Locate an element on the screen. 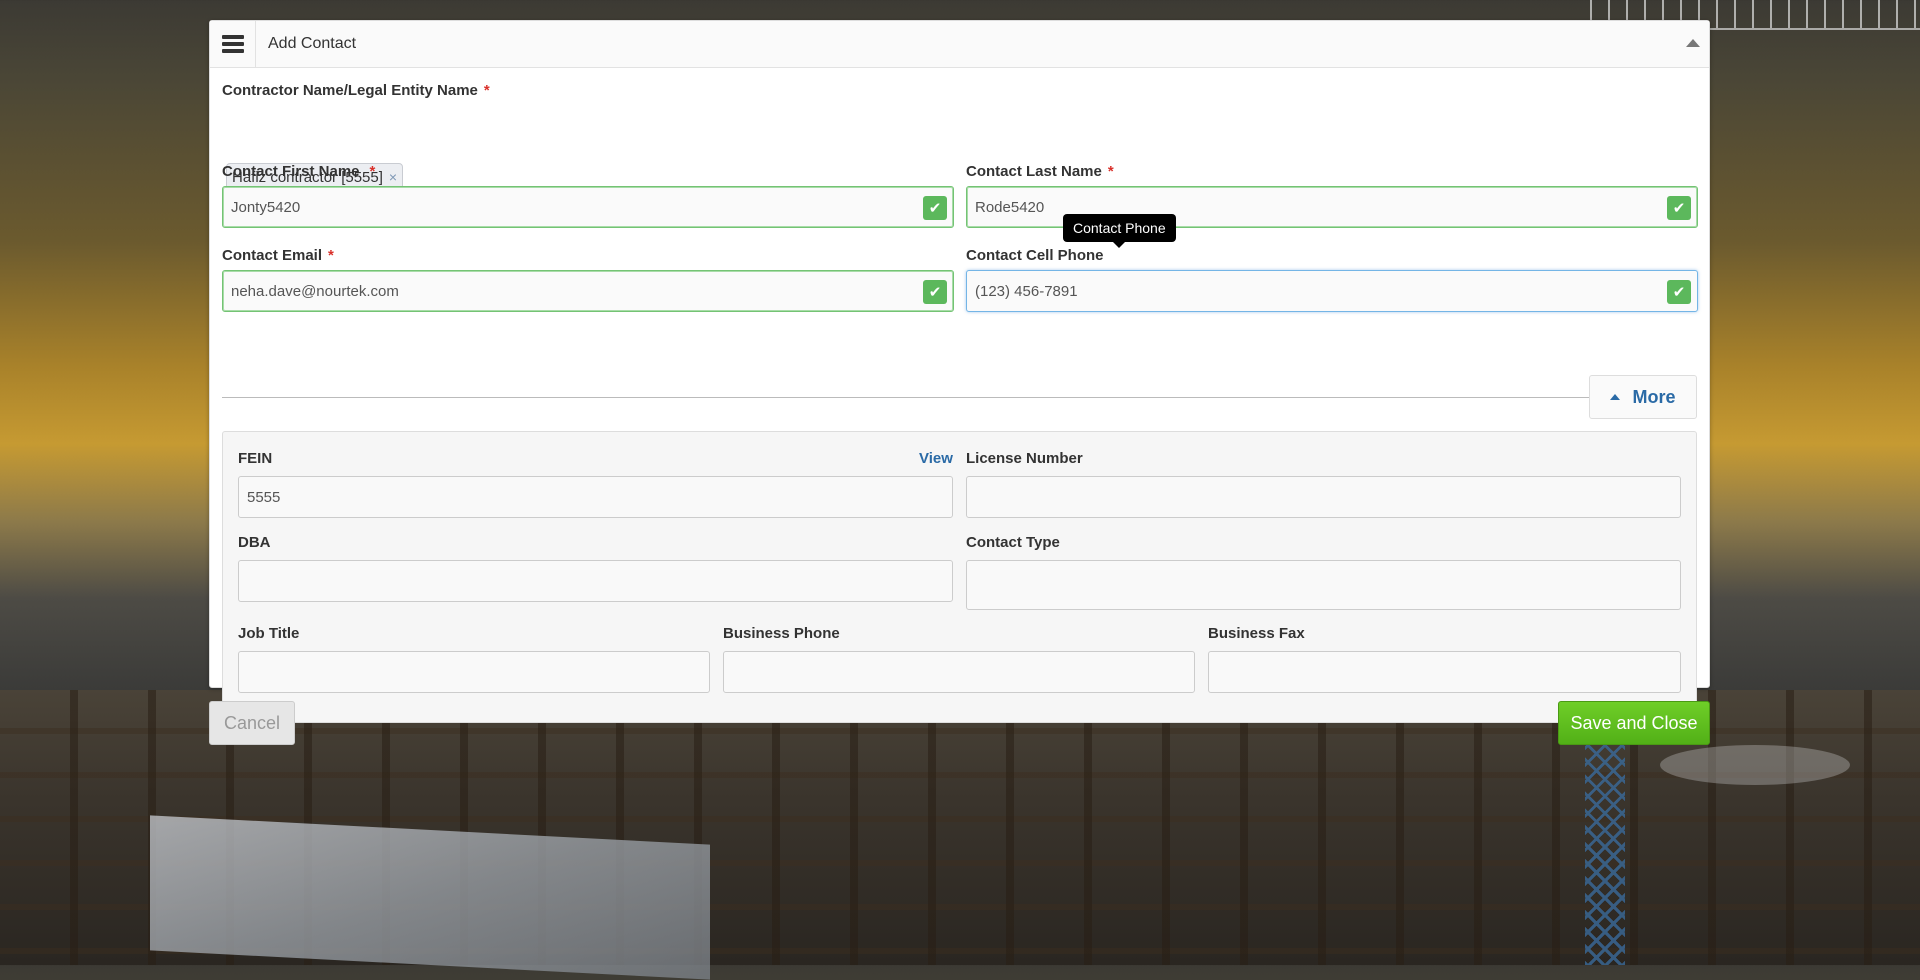 This screenshot has height=980, width=1920. contractor-label: Contractor Name/Legal Entity Name * is located at coordinates (356, 90).